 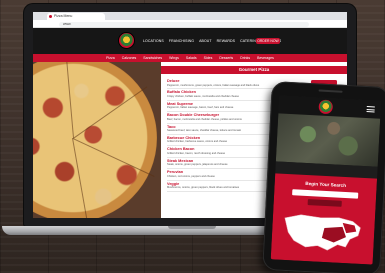 I want to click on menu-item-name: Buffalo Chicken, so click(x=181, y=92).